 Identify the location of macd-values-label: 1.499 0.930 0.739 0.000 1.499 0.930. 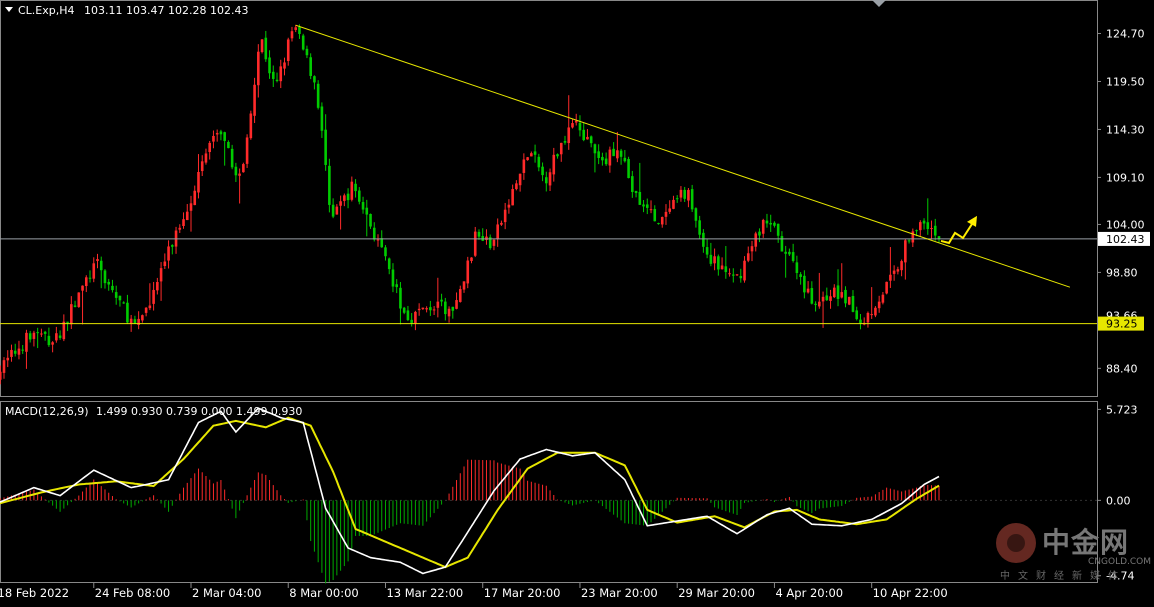
(199, 411).